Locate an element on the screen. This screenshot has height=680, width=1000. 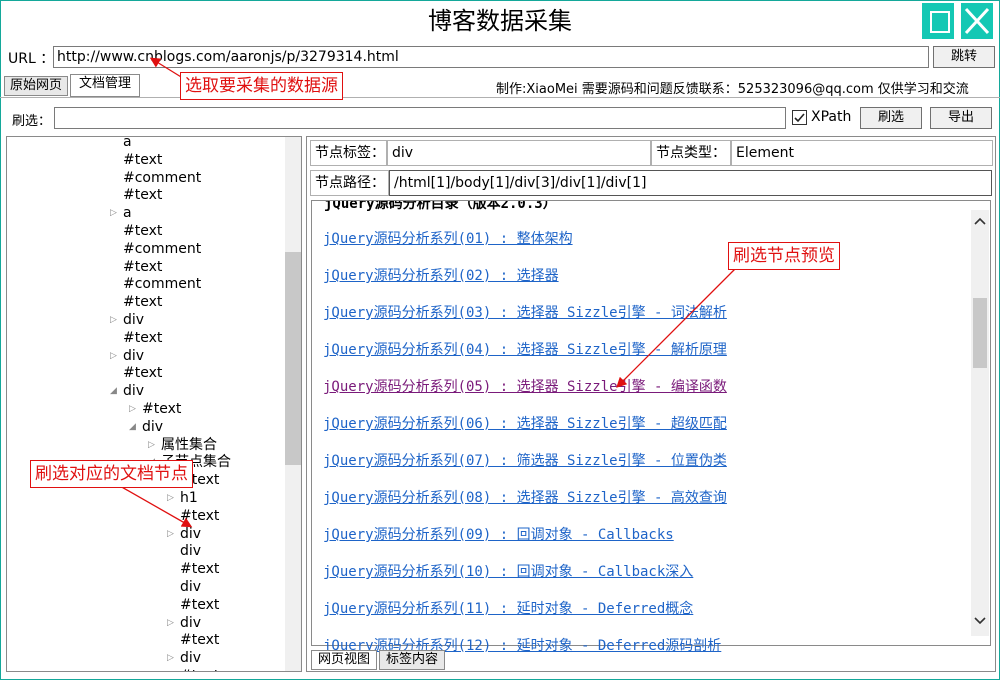
annotation-preview-node: 刷选节点预览 is located at coordinates (784, 256).